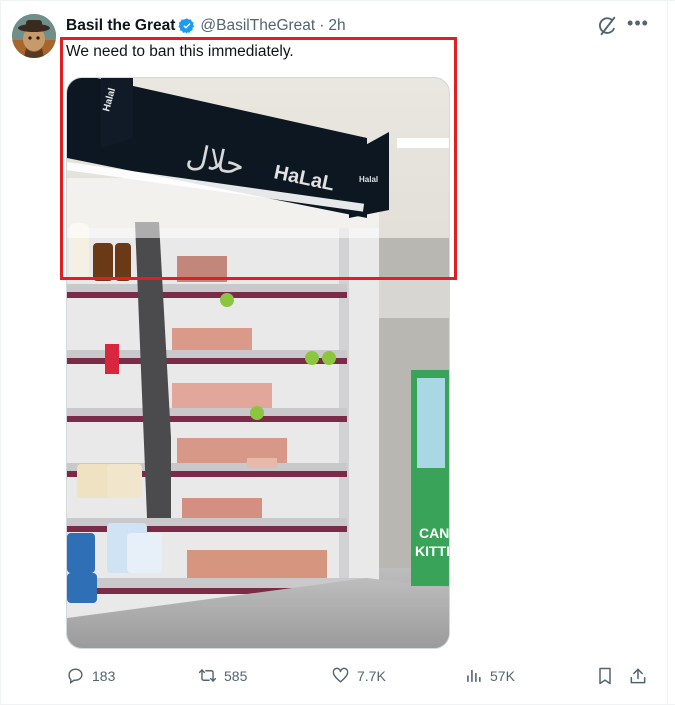 This screenshot has width=675, height=705. I want to click on views-icon, so click(474, 675).